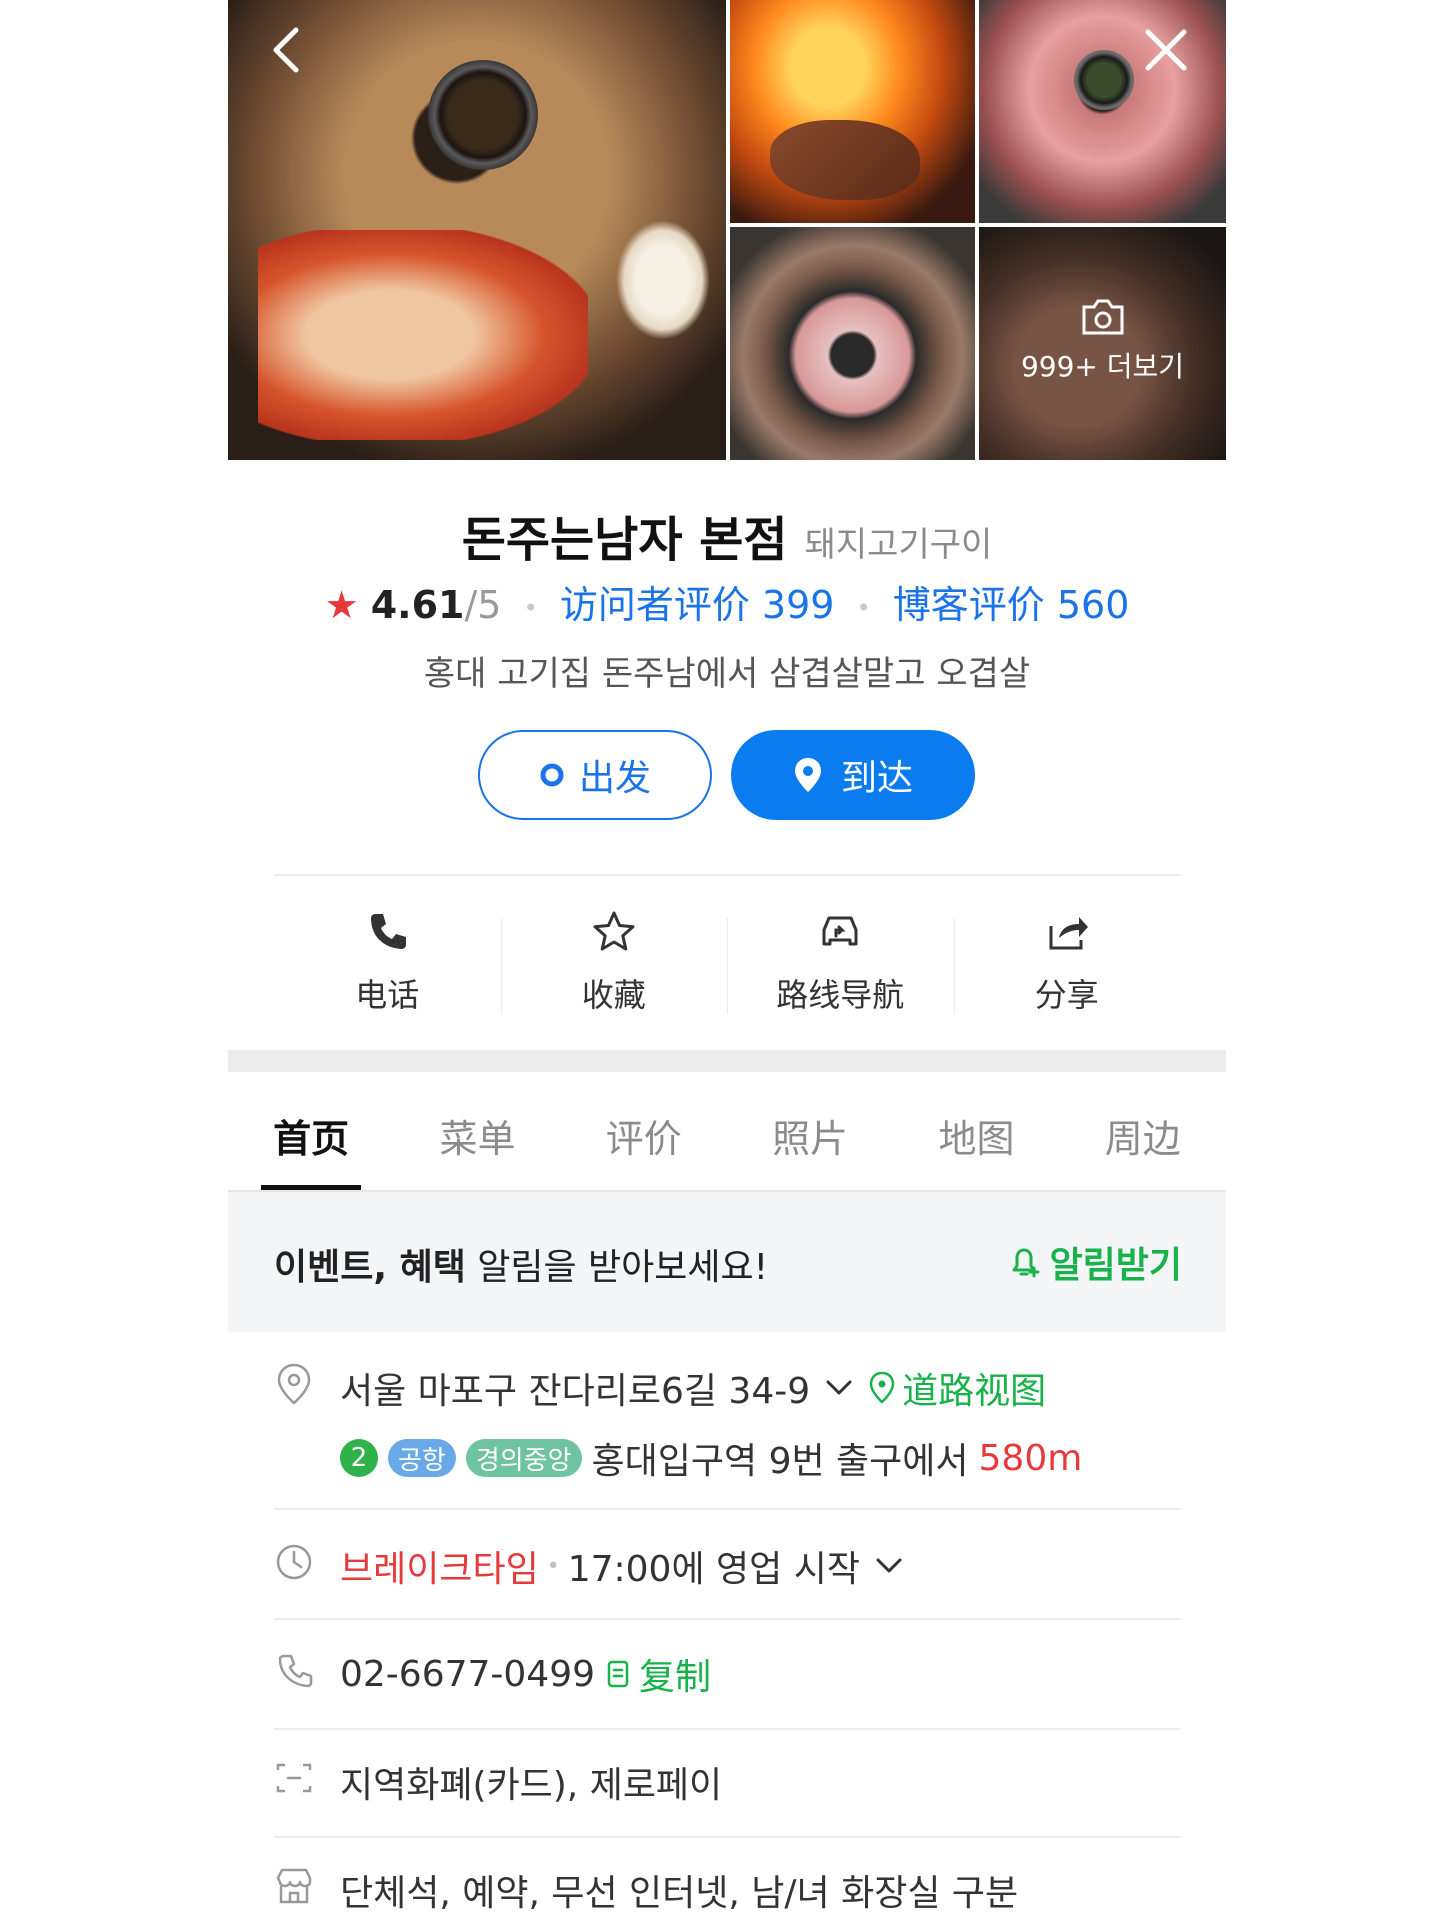 This screenshot has width=1440, height=1920. Describe the element at coordinates (552, 775) in the screenshot. I see `origin-dot-icon` at that location.